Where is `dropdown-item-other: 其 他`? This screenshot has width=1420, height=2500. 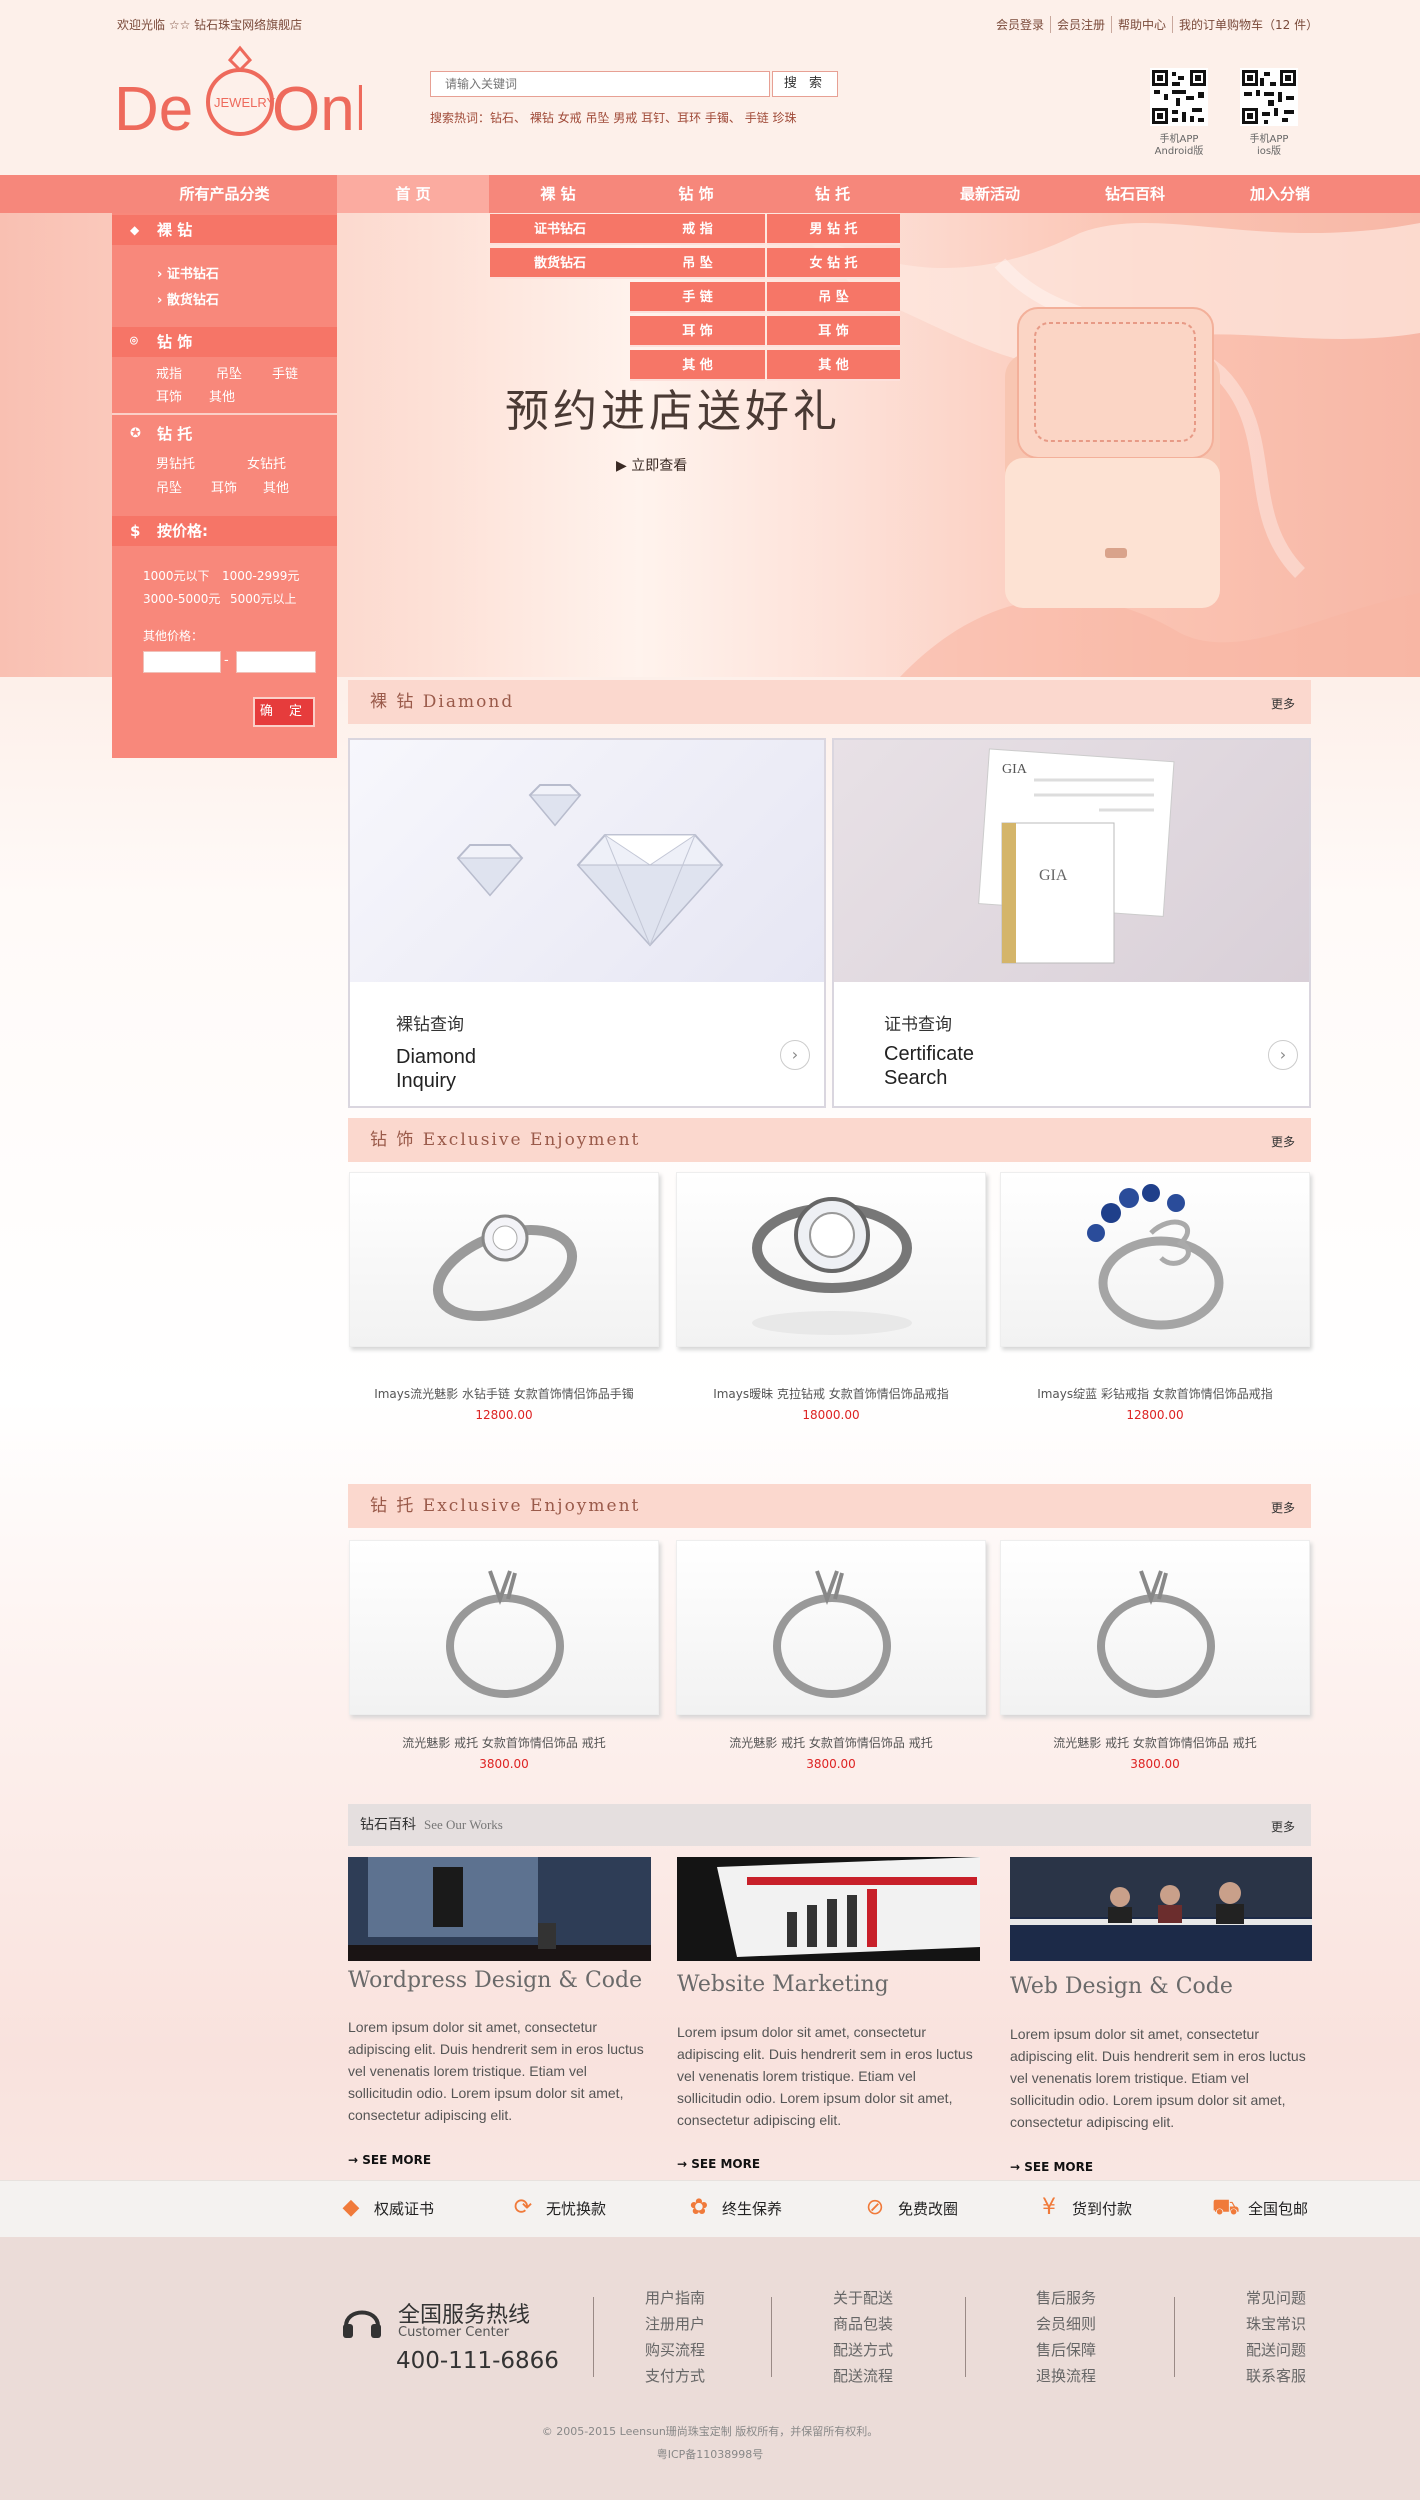
dropdown-item-other: 其 他 is located at coordinates (697, 365).